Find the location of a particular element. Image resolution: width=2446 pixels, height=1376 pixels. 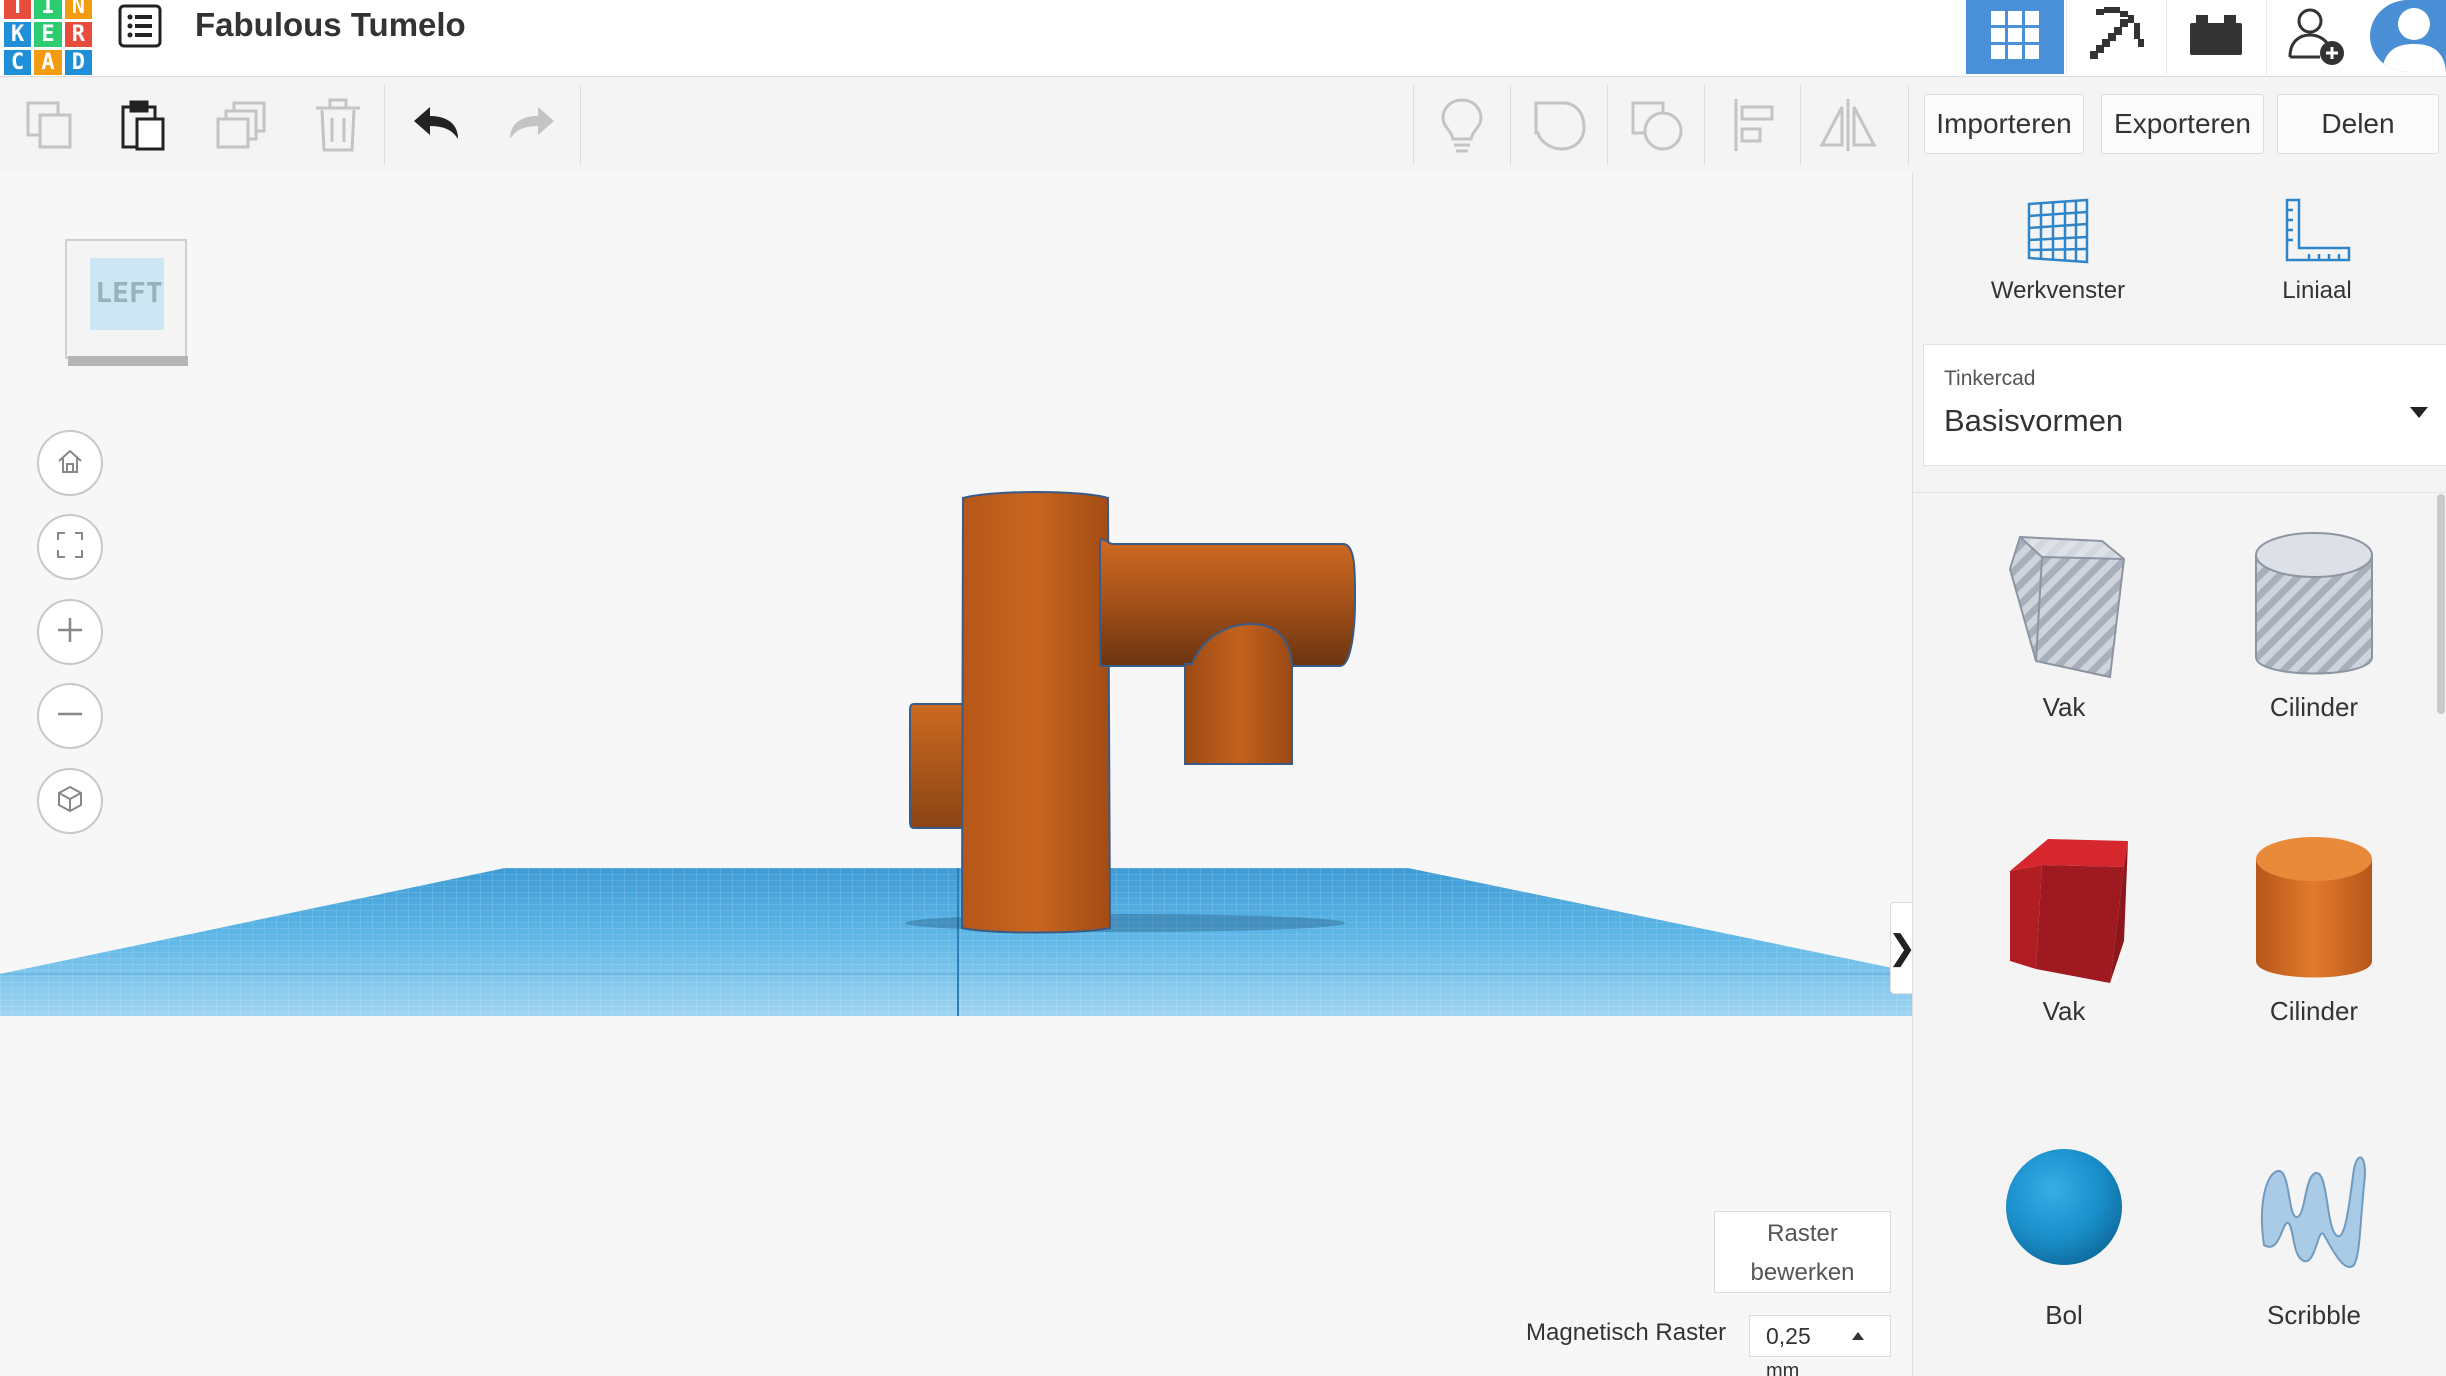

ortho-toggle-button is located at coordinates (70, 801).